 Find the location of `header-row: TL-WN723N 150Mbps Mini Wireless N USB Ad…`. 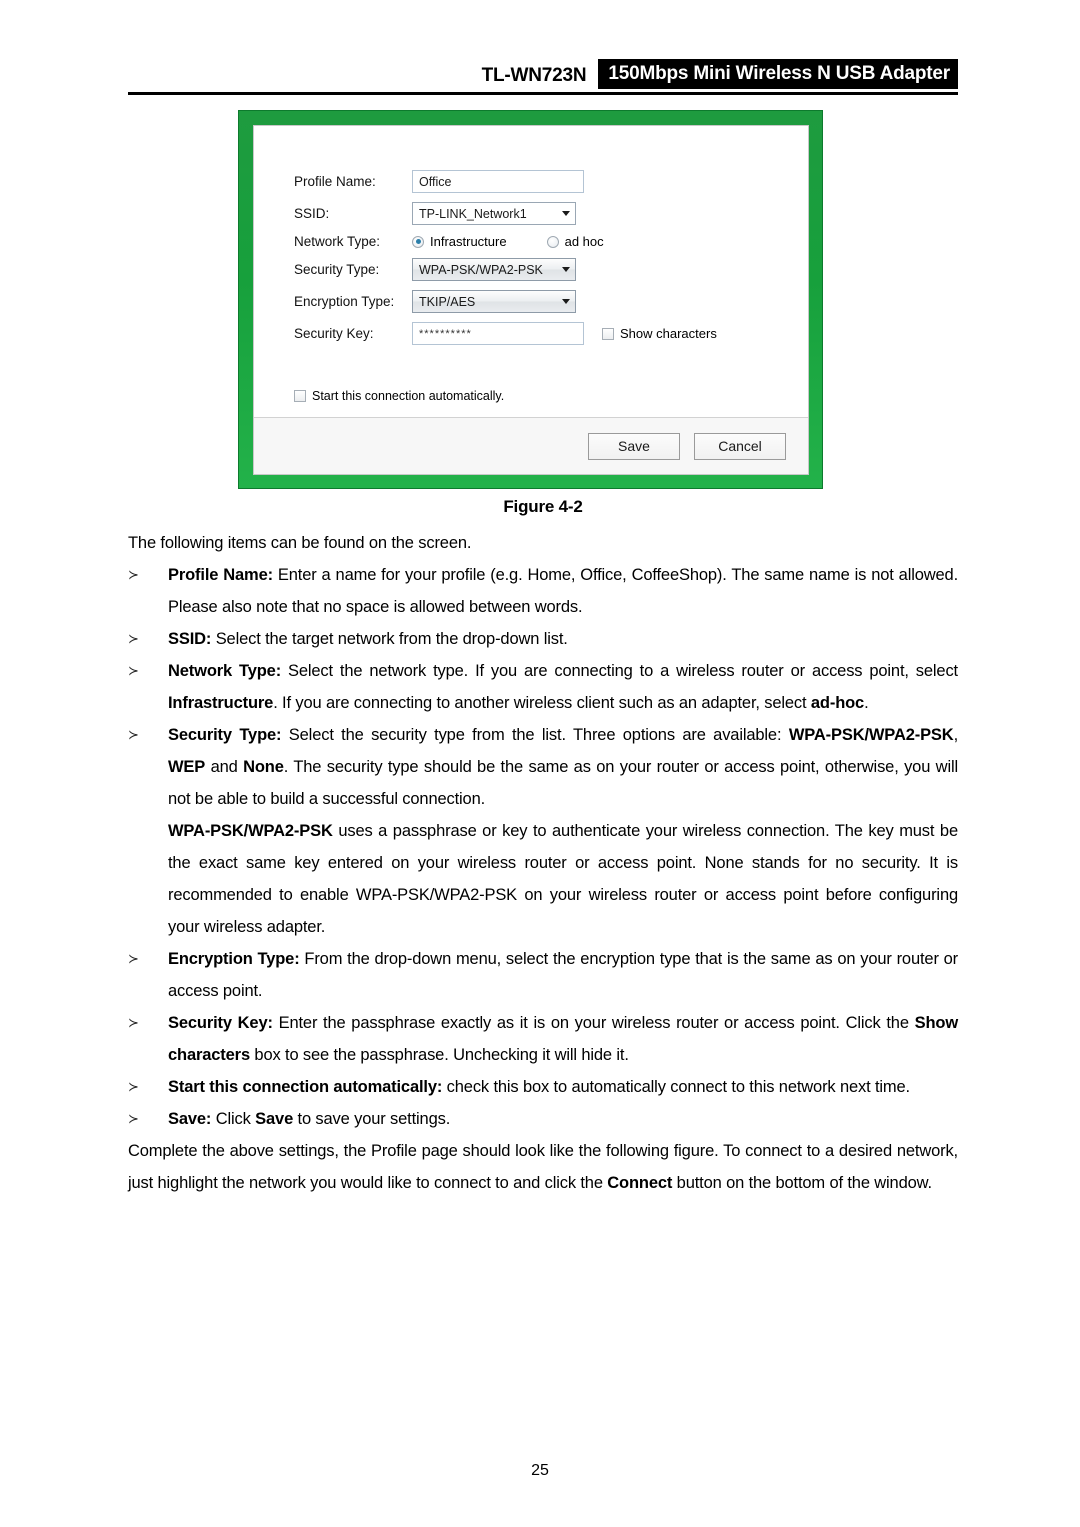

header-row: TL-WN723N 150Mbps Mini Wireless N USB Ad… is located at coordinates (543, 72).